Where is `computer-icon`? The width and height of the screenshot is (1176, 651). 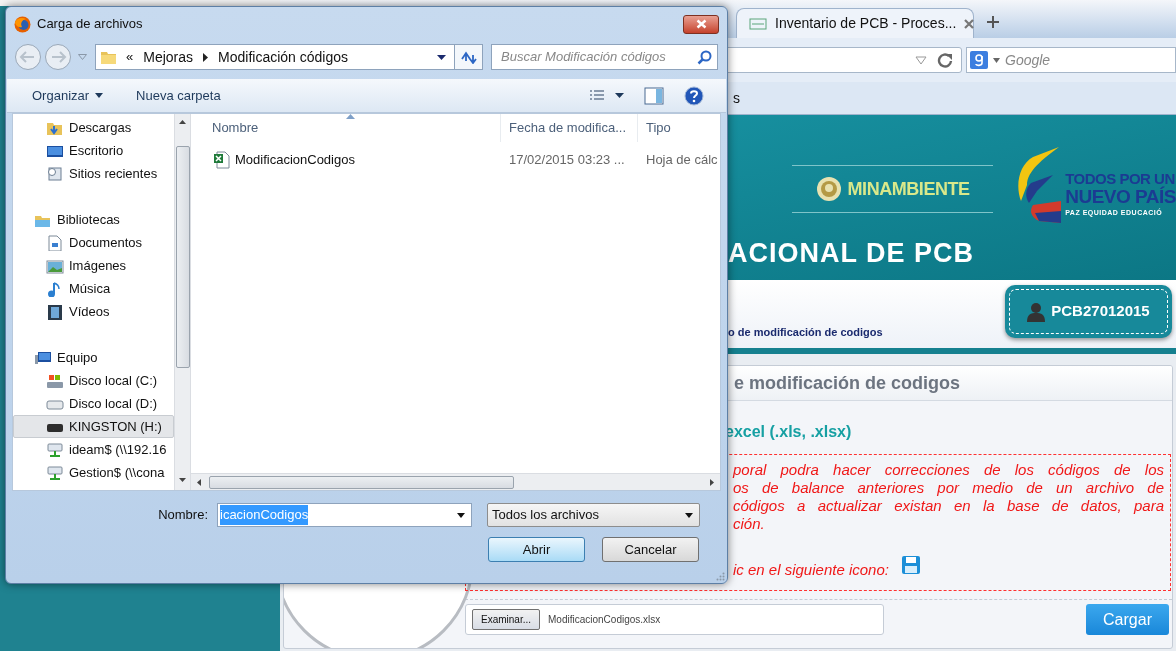 computer-icon is located at coordinates (43, 357).